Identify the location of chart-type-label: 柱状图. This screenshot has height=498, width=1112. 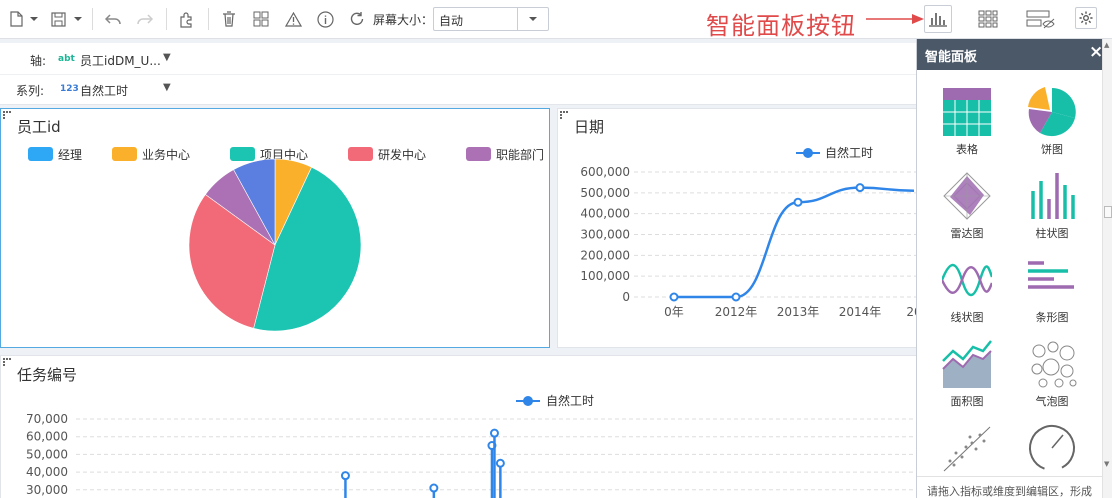
(1052, 233).